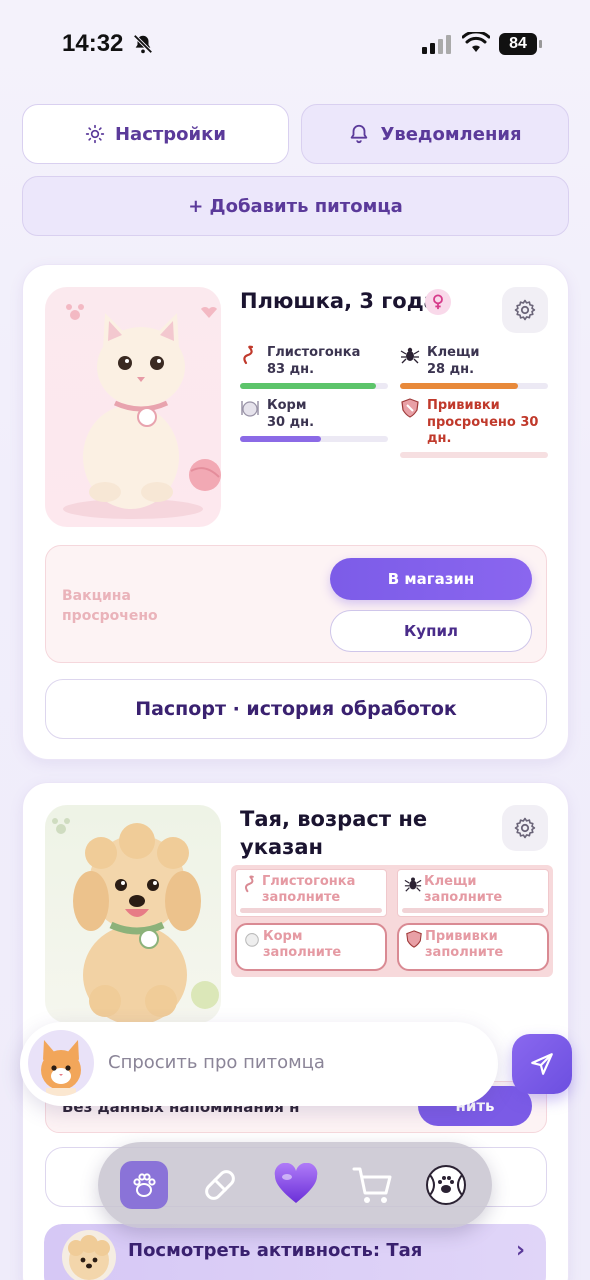  Describe the element at coordinates (296, 604) in the screenshot. I see `vaccine-alert: Вакцина просрочено В магазин Купил` at that location.